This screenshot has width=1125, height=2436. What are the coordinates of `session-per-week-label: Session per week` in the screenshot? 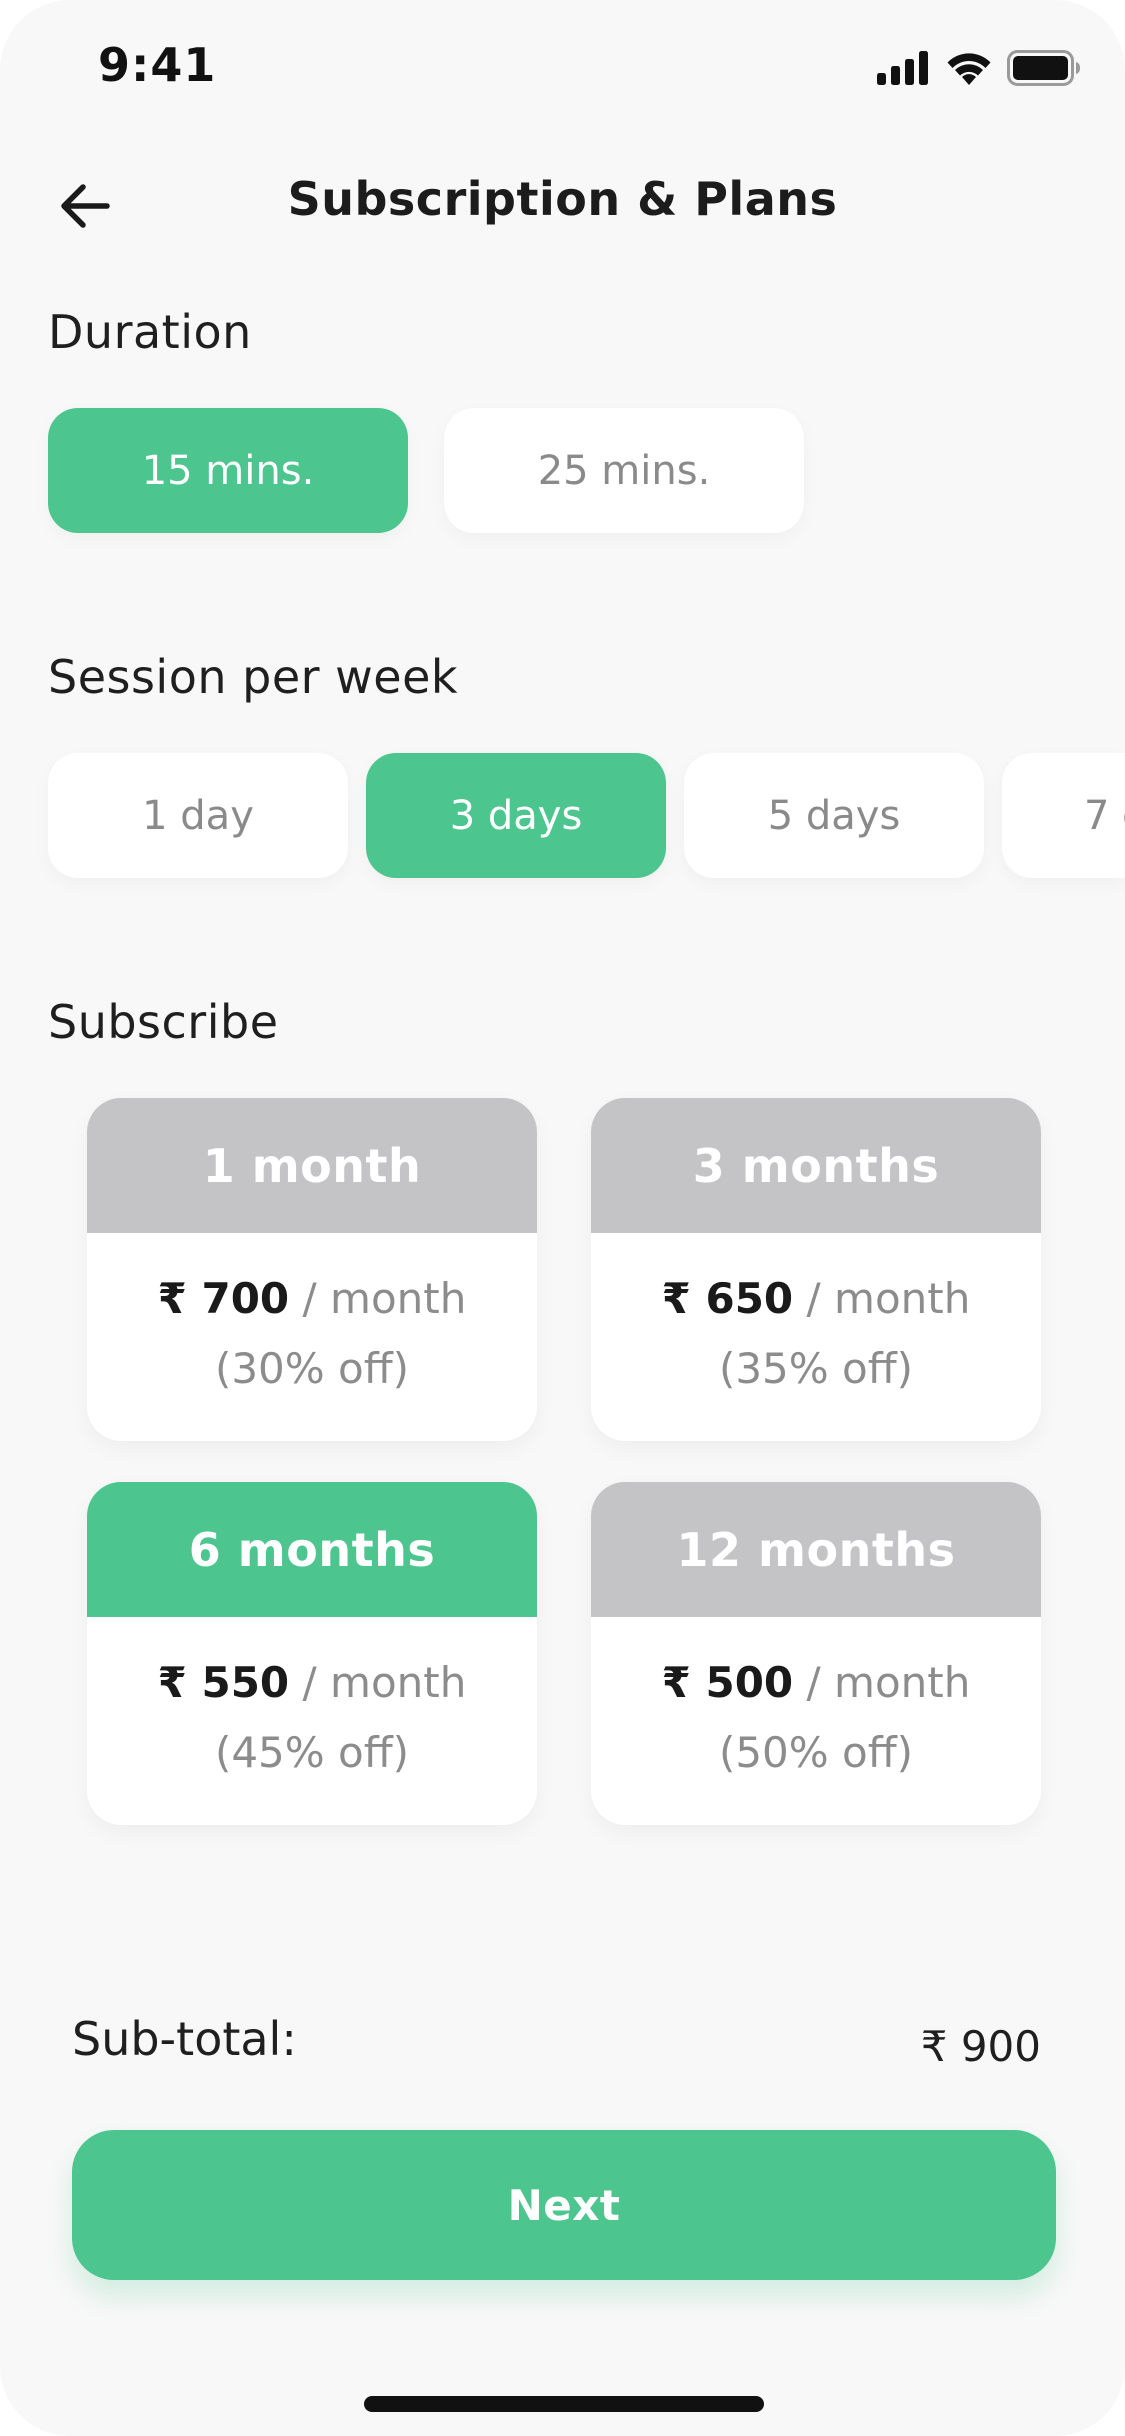 It's located at (253, 677).